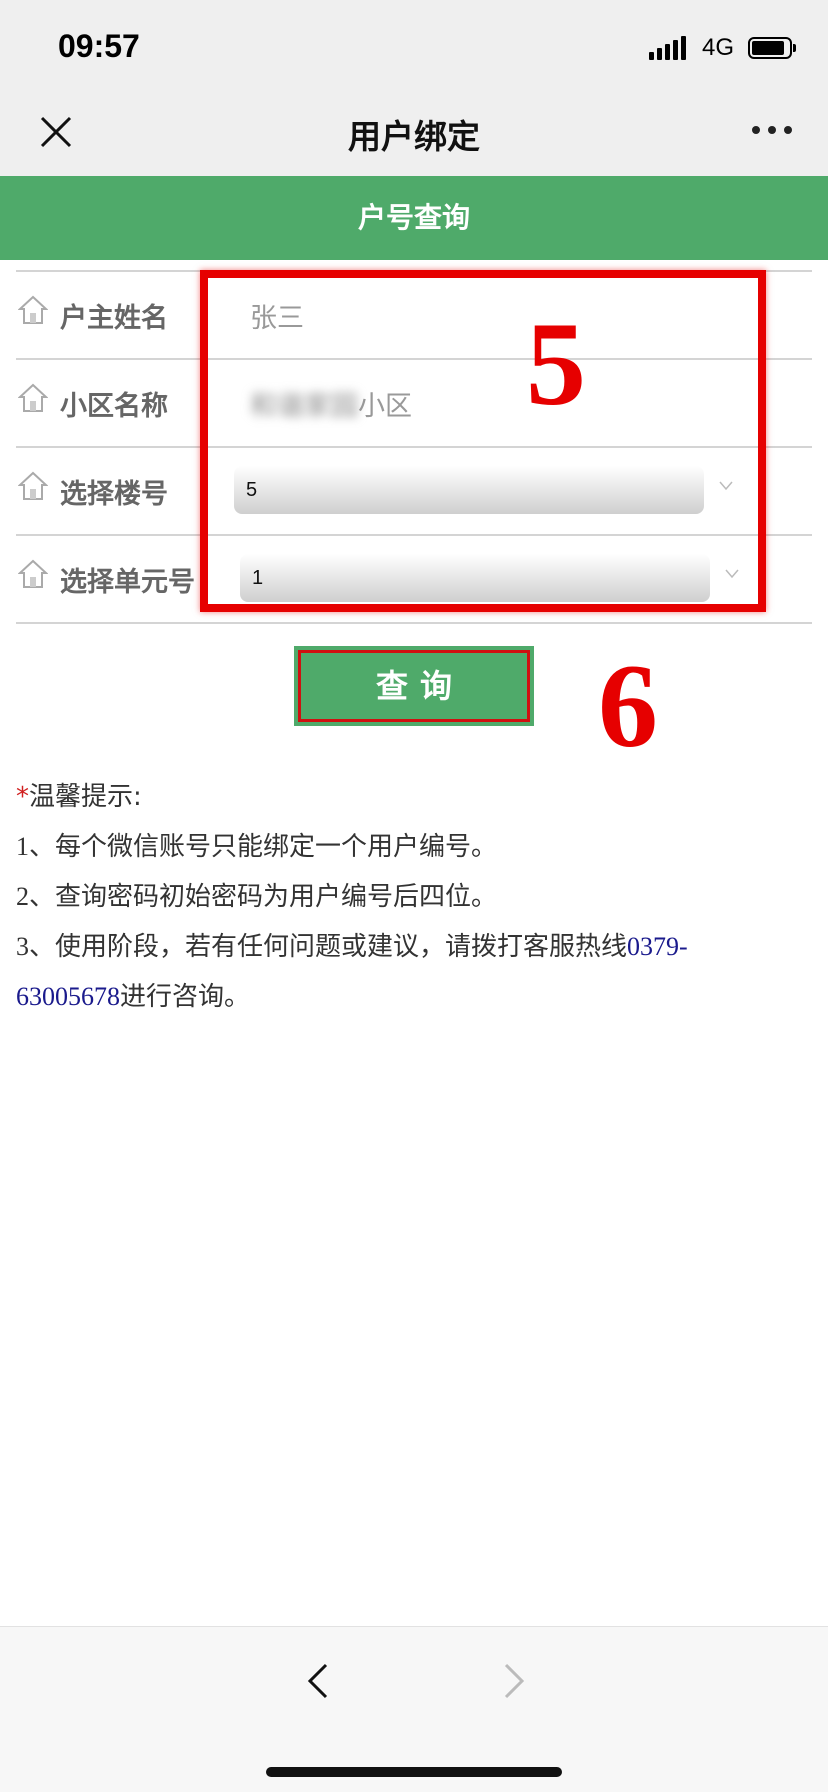 Image resolution: width=828 pixels, height=1792 pixels. Describe the element at coordinates (416, 801) in the screenshot. I see `tips-title: *温馨提示:` at that location.